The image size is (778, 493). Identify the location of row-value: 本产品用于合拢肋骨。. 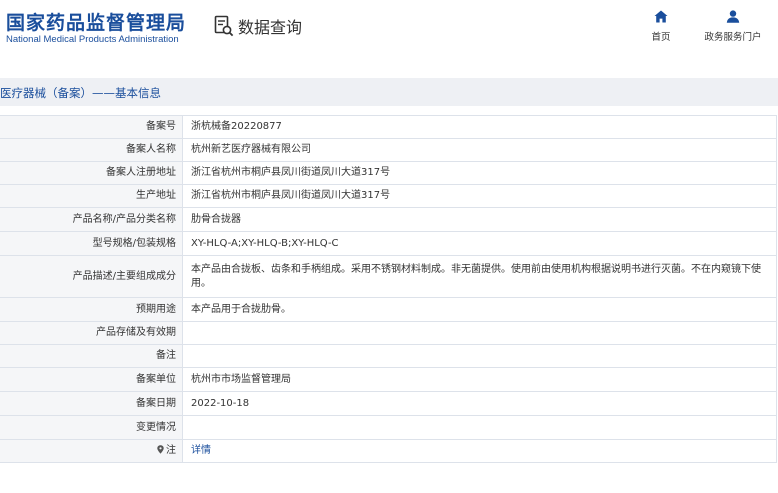
(479, 309).